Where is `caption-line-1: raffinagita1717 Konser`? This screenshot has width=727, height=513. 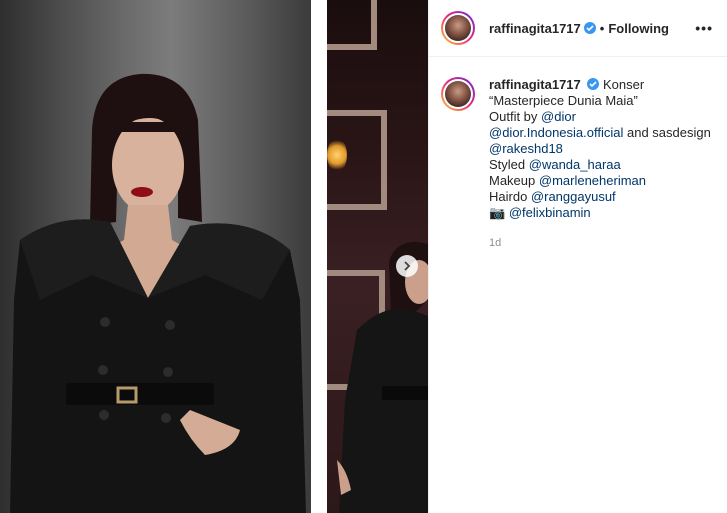
caption-line-1: raffinagita1717 Konser is located at coordinates (600, 85).